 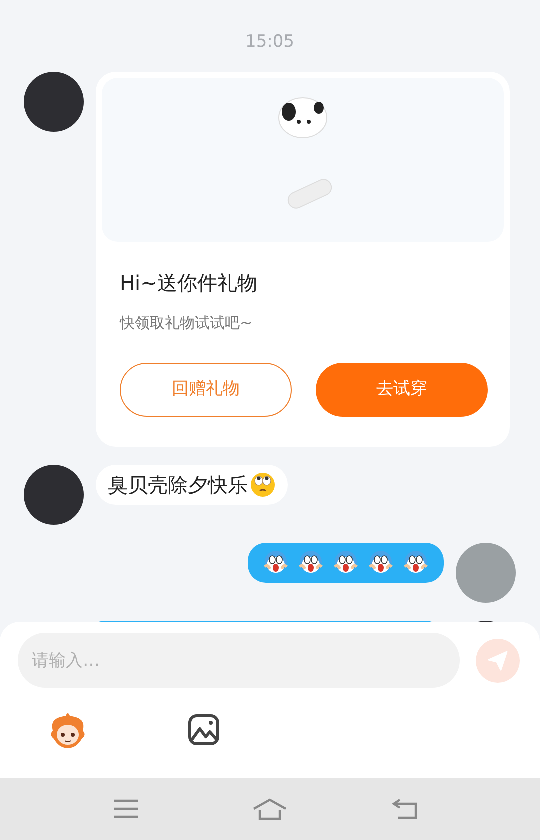 I want to click on return-gift-button: 回赠礼物, so click(x=206, y=389).